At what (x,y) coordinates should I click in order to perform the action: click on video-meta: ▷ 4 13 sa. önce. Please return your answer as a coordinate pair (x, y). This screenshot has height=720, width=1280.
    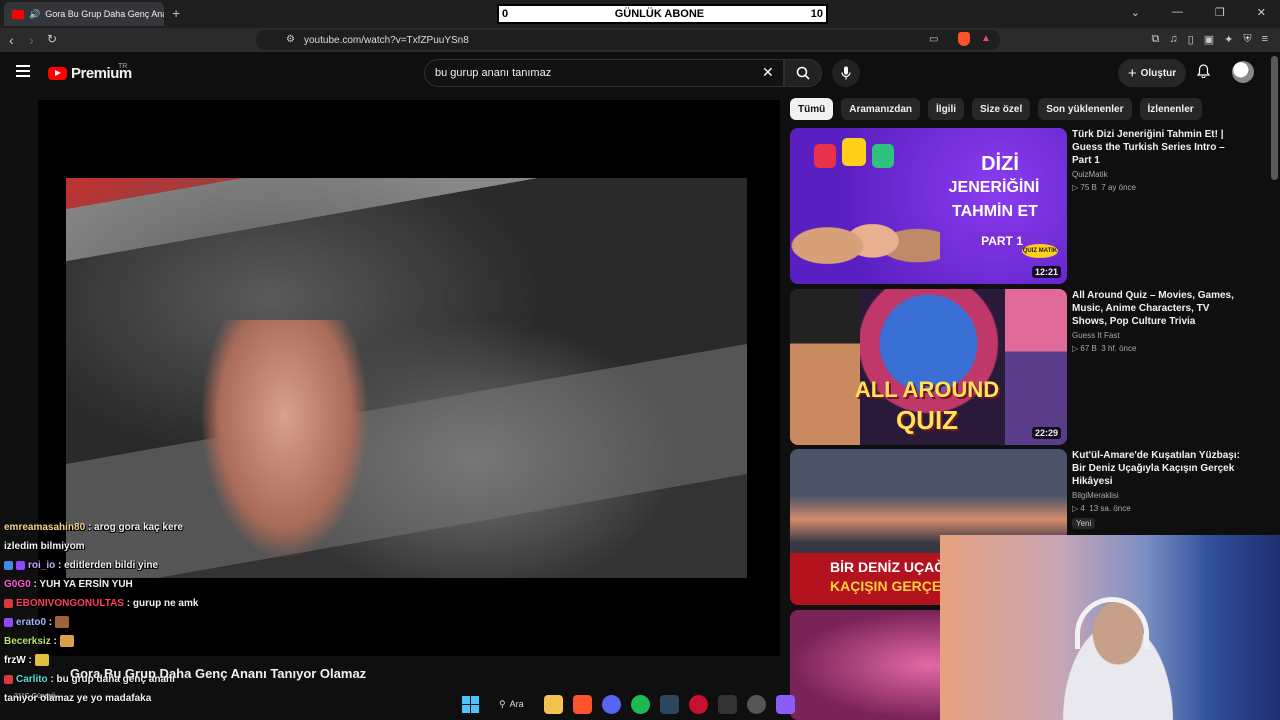
    Looking at the image, I should click on (1156, 508).